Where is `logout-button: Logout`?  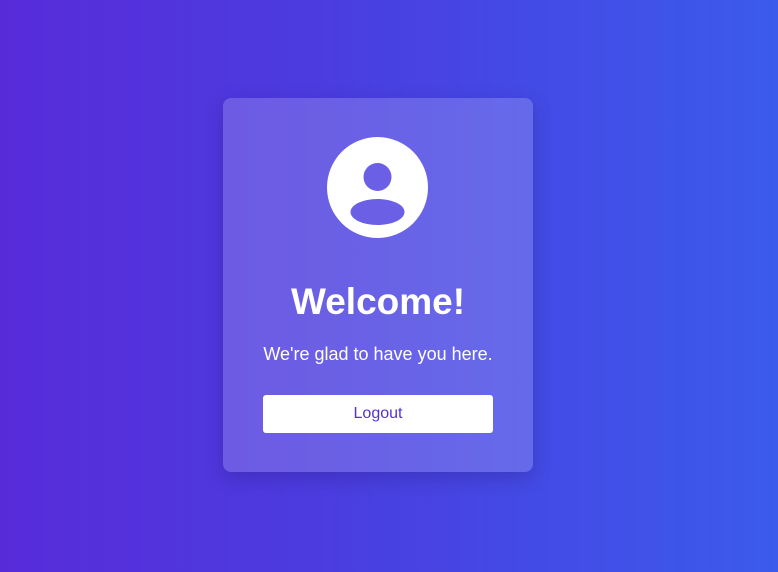 logout-button: Logout is located at coordinates (378, 414).